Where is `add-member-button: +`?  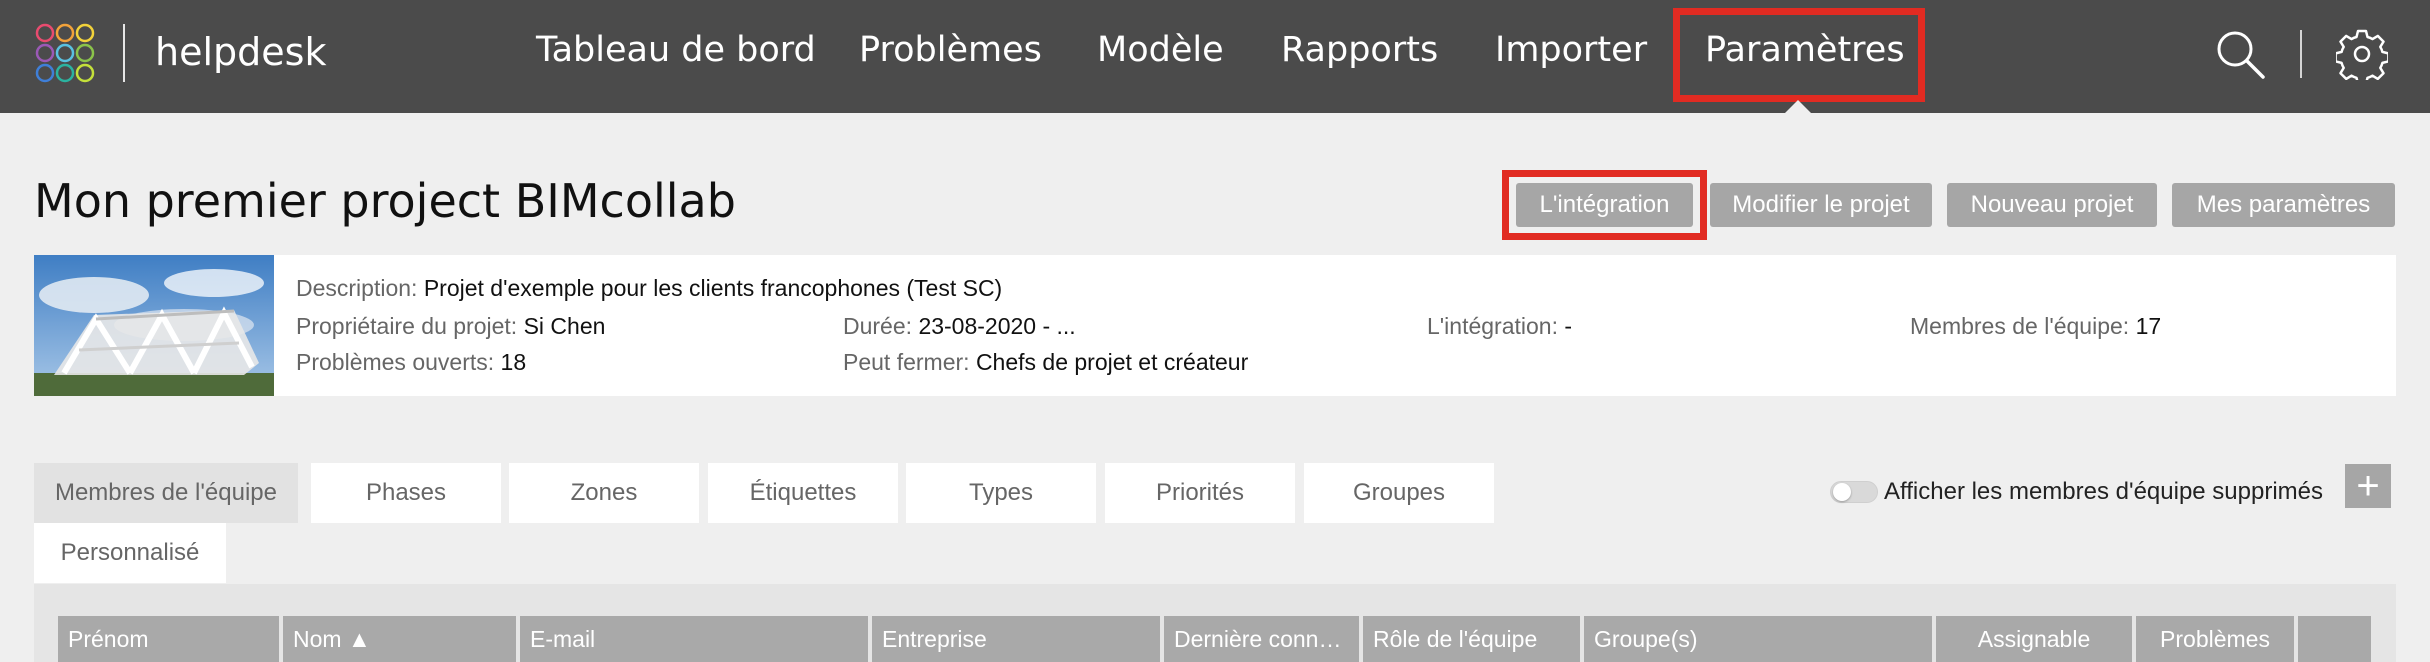 add-member-button: + is located at coordinates (2368, 486).